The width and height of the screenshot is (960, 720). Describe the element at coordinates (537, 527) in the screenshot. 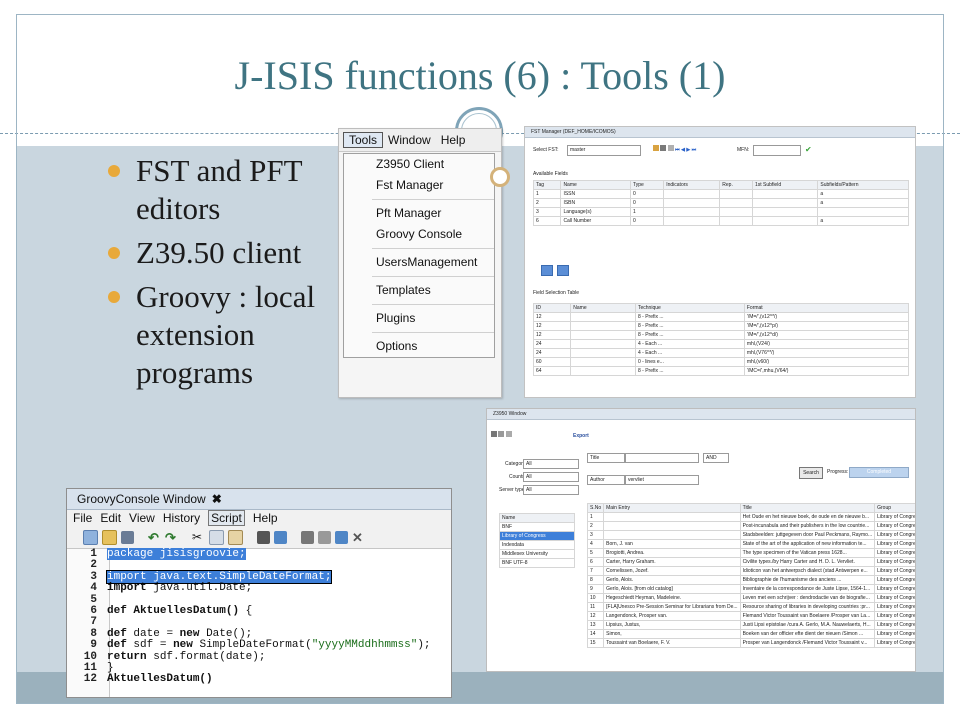

I see `server-row: BNF` at that location.